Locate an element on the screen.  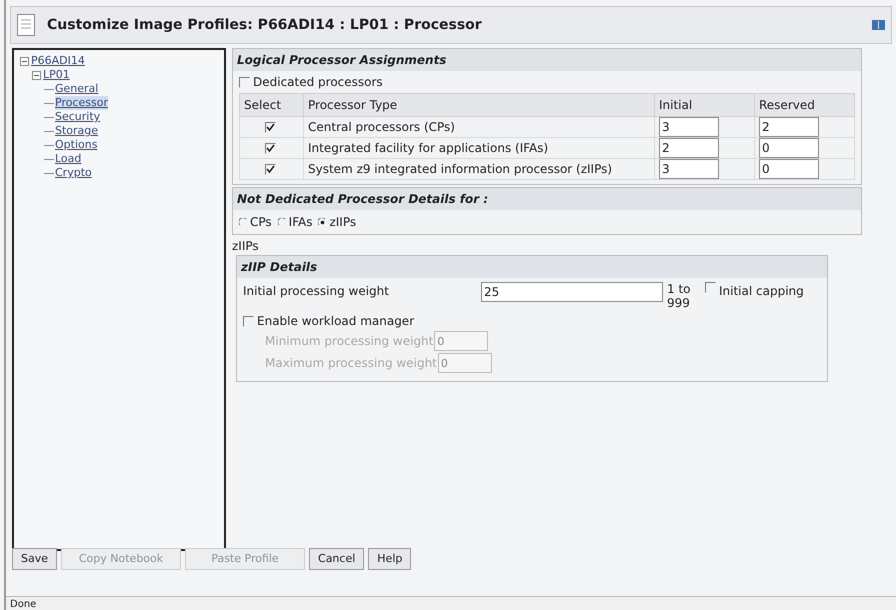
tree-link: Options is located at coordinates (76, 145).